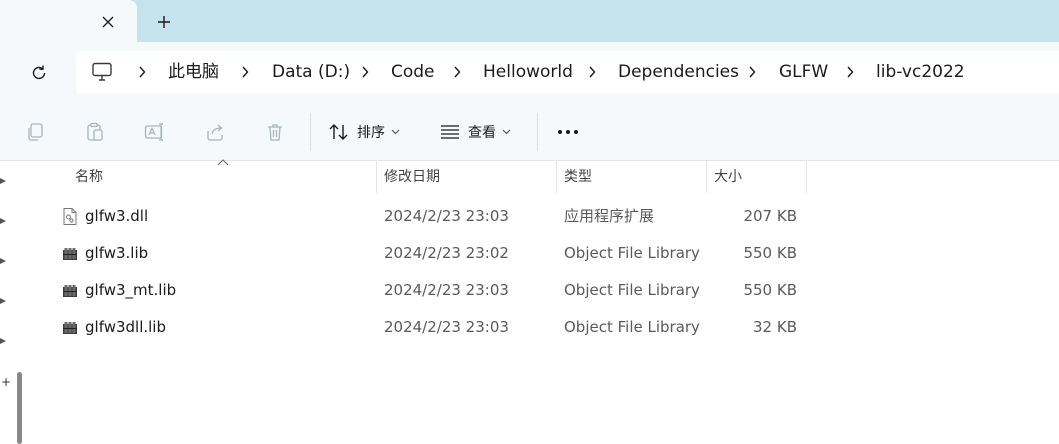 This screenshot has width=1059, height=444. I want to click on breadcrumb-item-data-drive: Data (D:), so click(311, 72).